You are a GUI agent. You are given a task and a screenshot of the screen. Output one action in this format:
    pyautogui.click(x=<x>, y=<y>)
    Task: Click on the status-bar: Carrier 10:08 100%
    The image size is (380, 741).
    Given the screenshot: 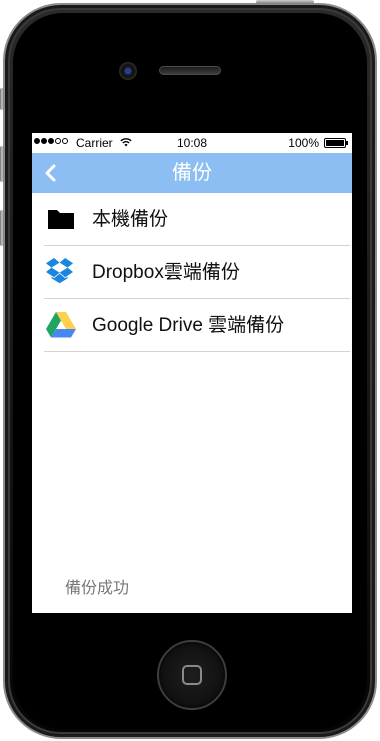 What is the action you would take?
    pyautogui.click(x=192, y=143)
    